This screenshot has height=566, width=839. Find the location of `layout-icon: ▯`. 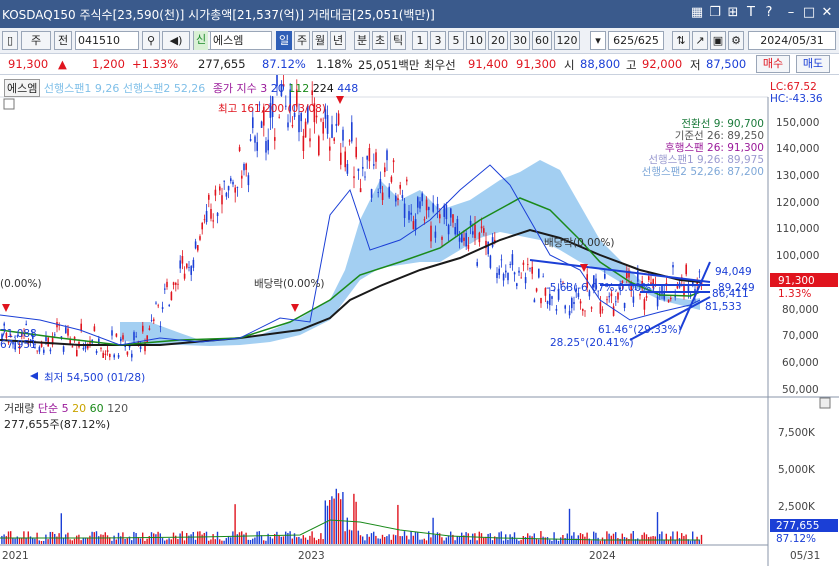

layout-icon: ▯ is located at coordinates (10, 40).